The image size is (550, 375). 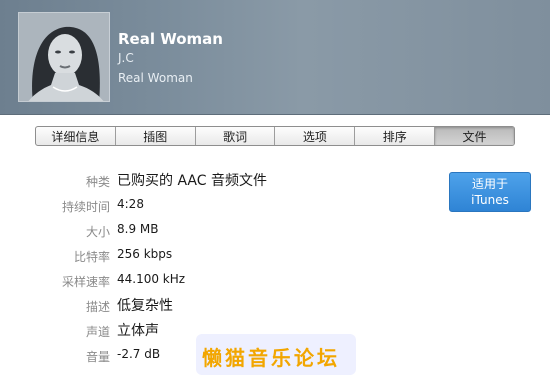 I want to click on tab-options: 选项, so click(x=315, y=136).